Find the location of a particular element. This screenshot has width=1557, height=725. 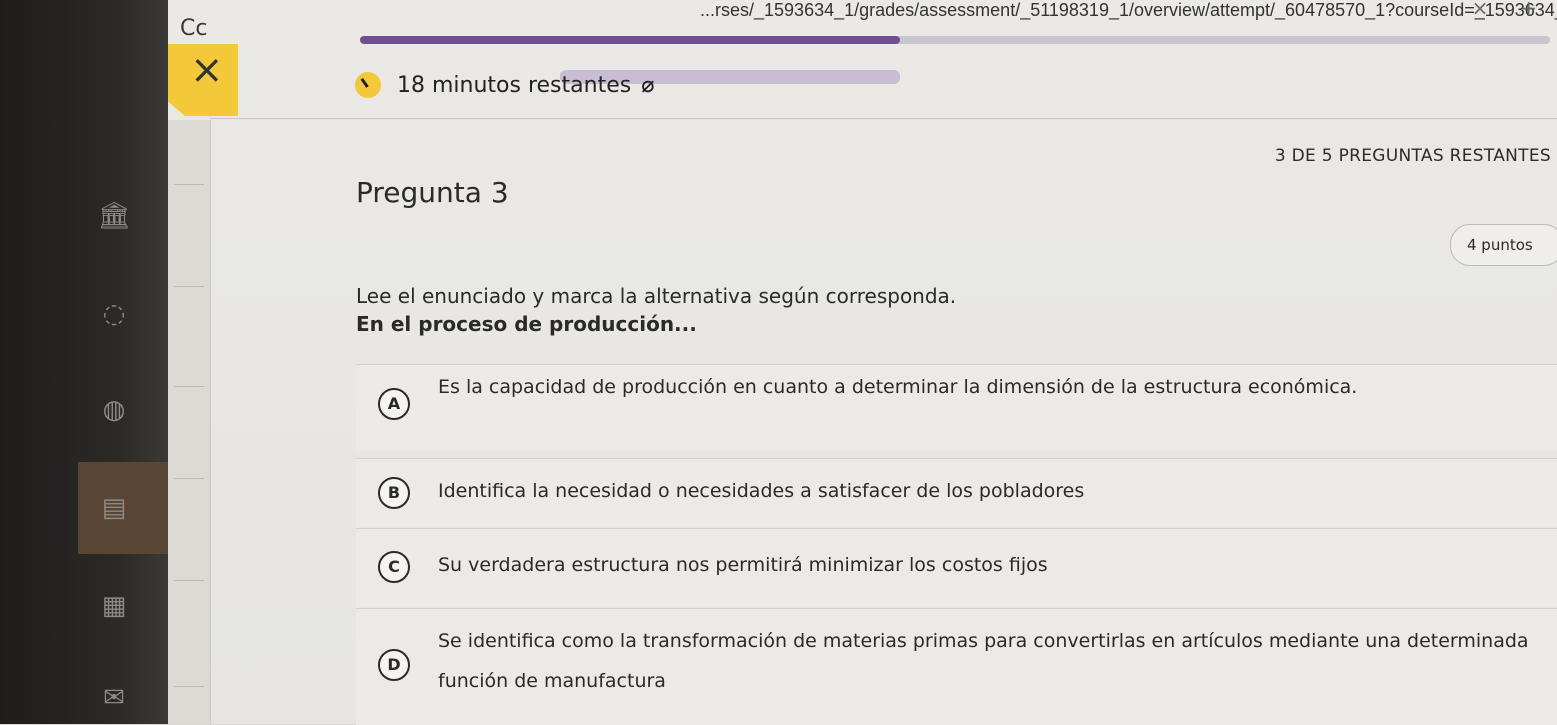

person-icon: ◌ is located at coordinates (114, 314).